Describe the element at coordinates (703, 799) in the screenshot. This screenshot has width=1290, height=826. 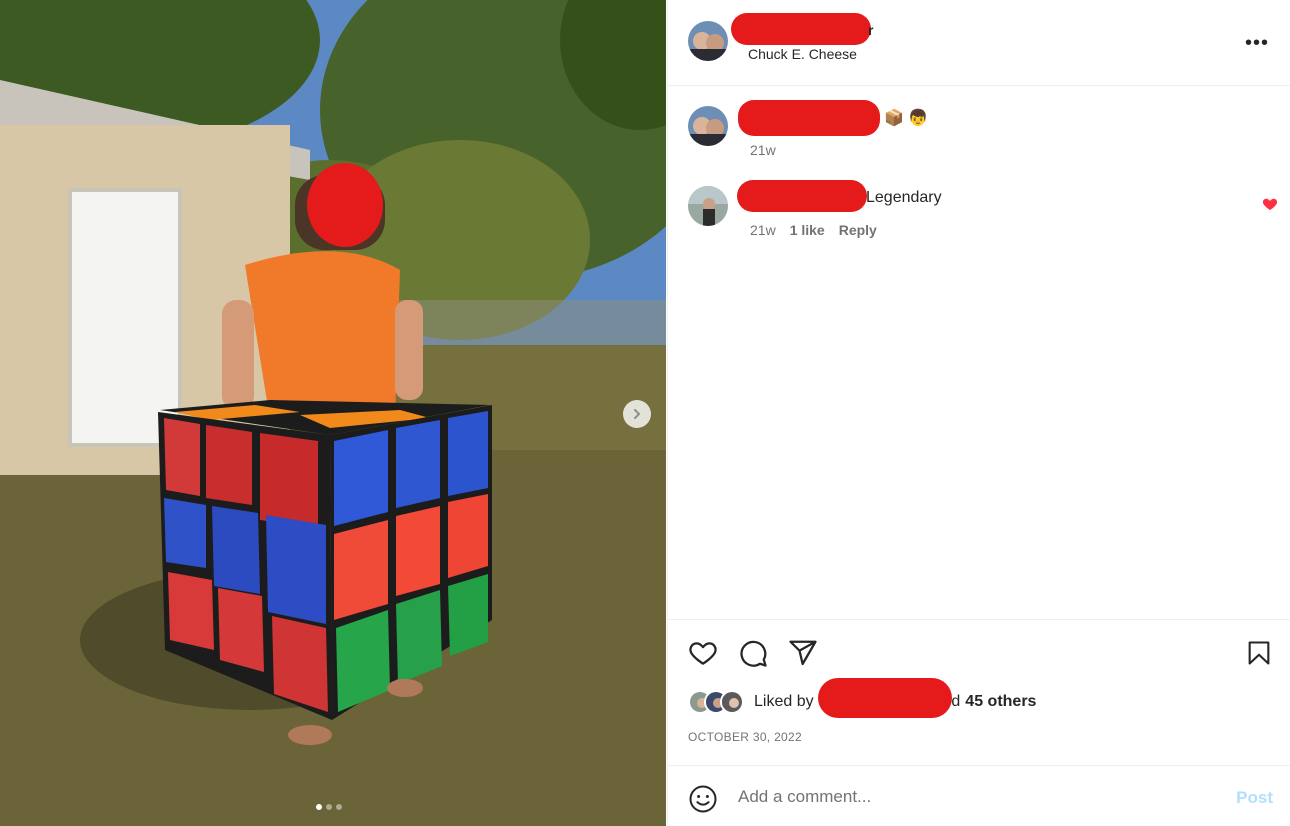
I see `emoji-icon` at that location.